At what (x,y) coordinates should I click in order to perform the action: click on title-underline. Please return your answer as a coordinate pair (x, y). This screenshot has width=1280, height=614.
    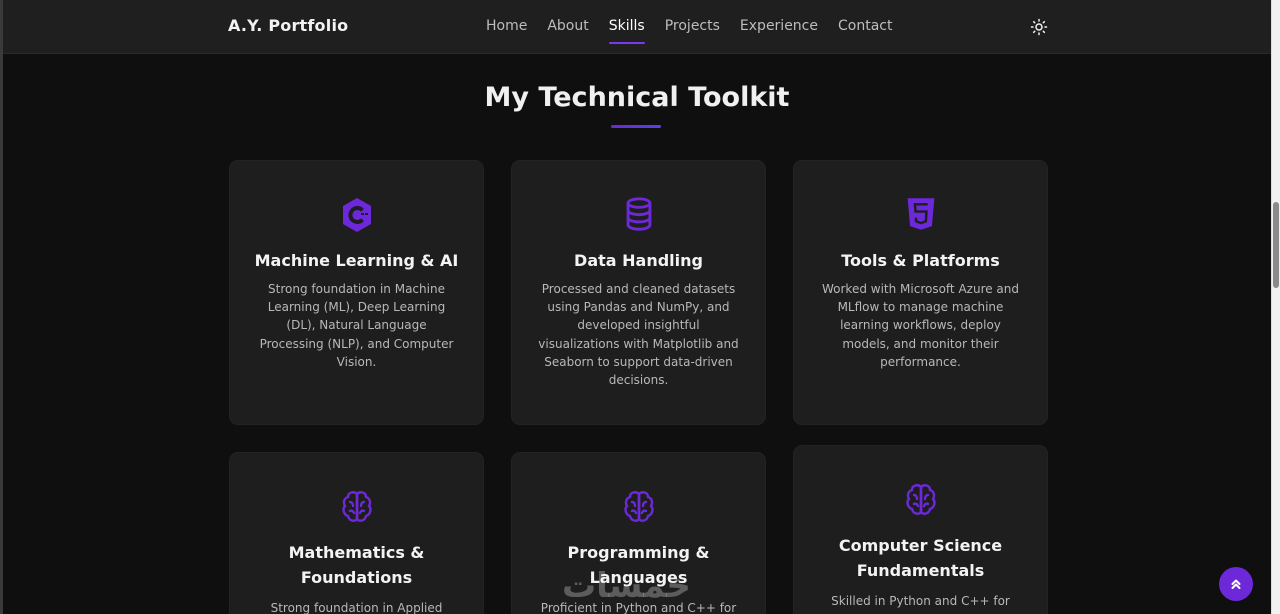
    Looking at the image, I should click on (636, 126).